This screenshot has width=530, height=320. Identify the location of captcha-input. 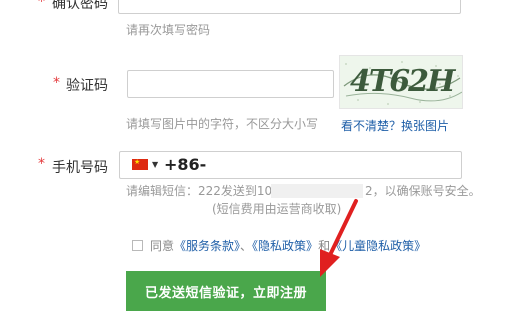
(230, 84).